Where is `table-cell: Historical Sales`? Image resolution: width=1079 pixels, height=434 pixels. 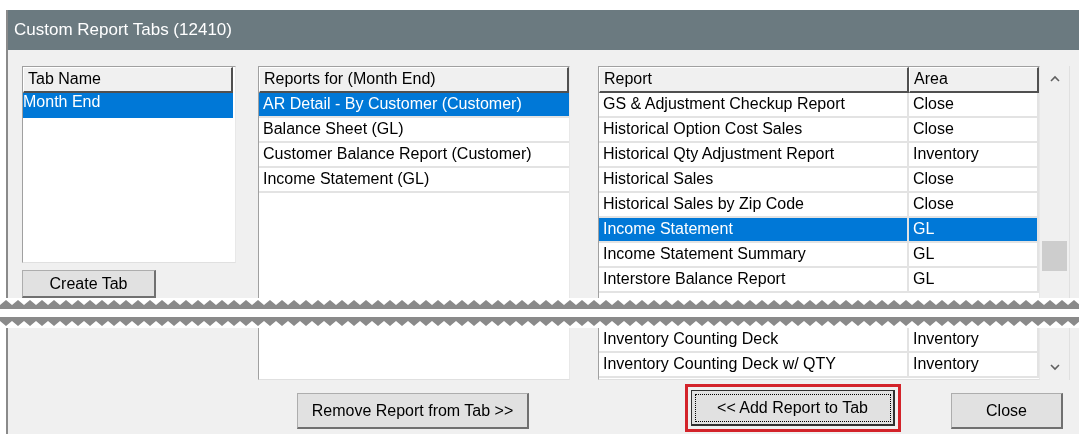 table-cell: Historical Sales is located at coordinates (754, 180).